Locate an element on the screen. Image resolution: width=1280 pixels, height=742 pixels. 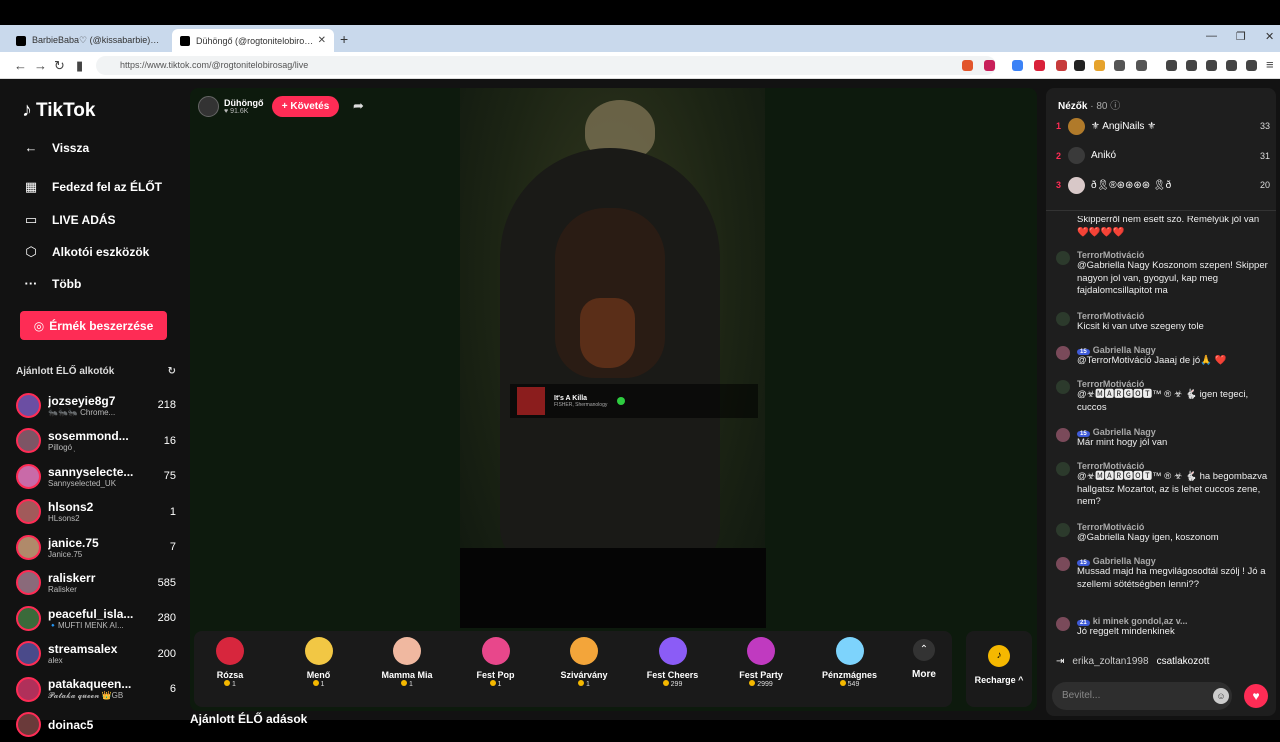
get-coins-button: ◎ Érmék beszerzése is located at coordinates (93, 325).